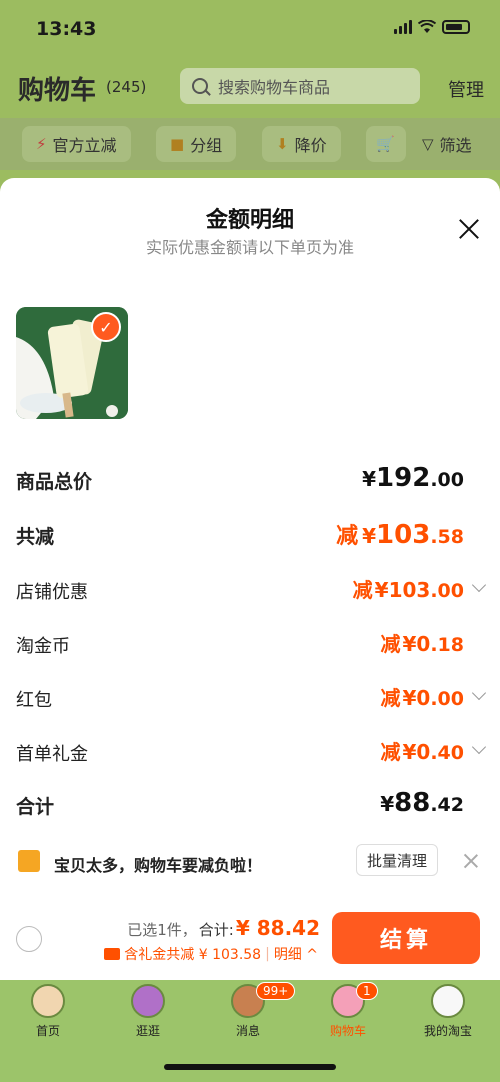 Image resolution: width=500 pixels, height=1082 pixels. I want to click on batch-clean-button: 批量清理, so click(397, 860).